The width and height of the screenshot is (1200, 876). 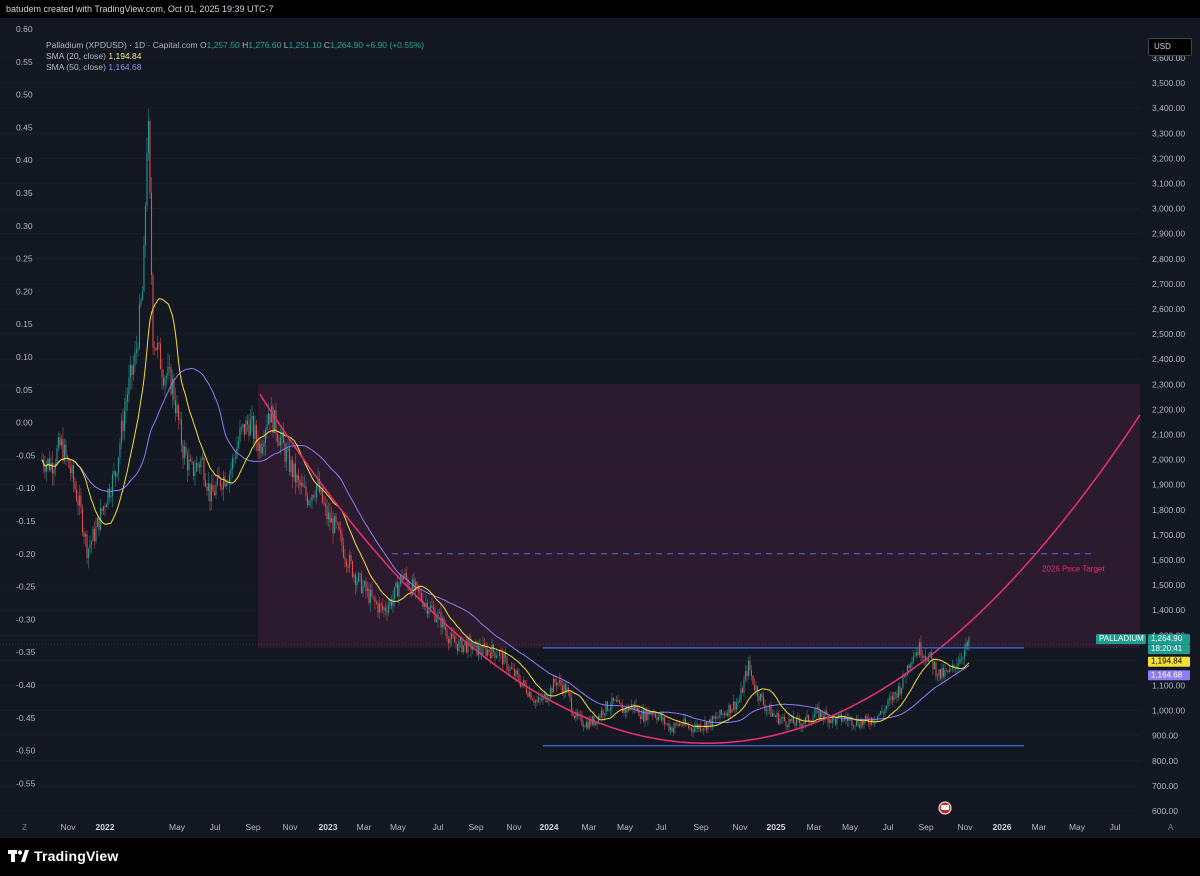 I want to click on right-axis-tick: 2,700.00, so click(x=1168, y=284).